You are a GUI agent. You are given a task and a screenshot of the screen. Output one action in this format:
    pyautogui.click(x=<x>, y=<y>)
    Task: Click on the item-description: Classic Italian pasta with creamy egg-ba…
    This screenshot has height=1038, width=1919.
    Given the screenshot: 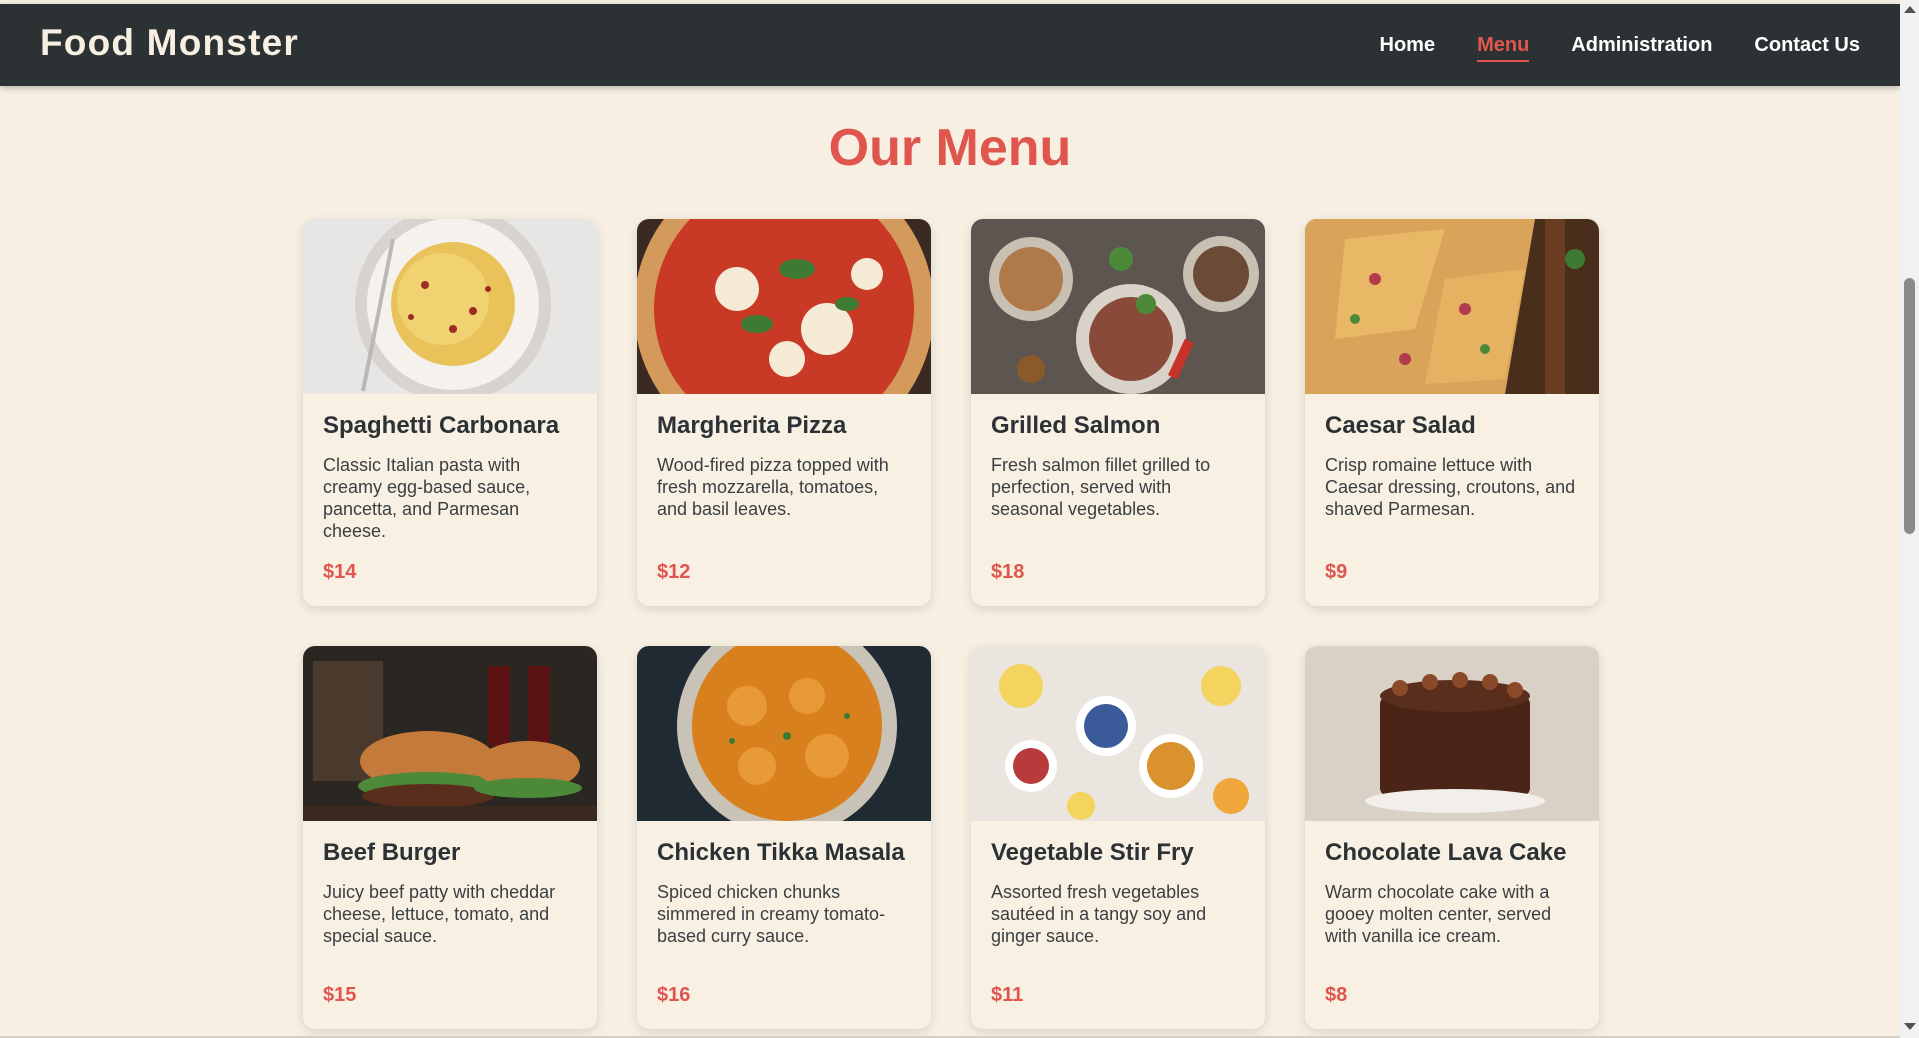 What is the action you would take?
    pyautogui.click(x=427, y=498)
    